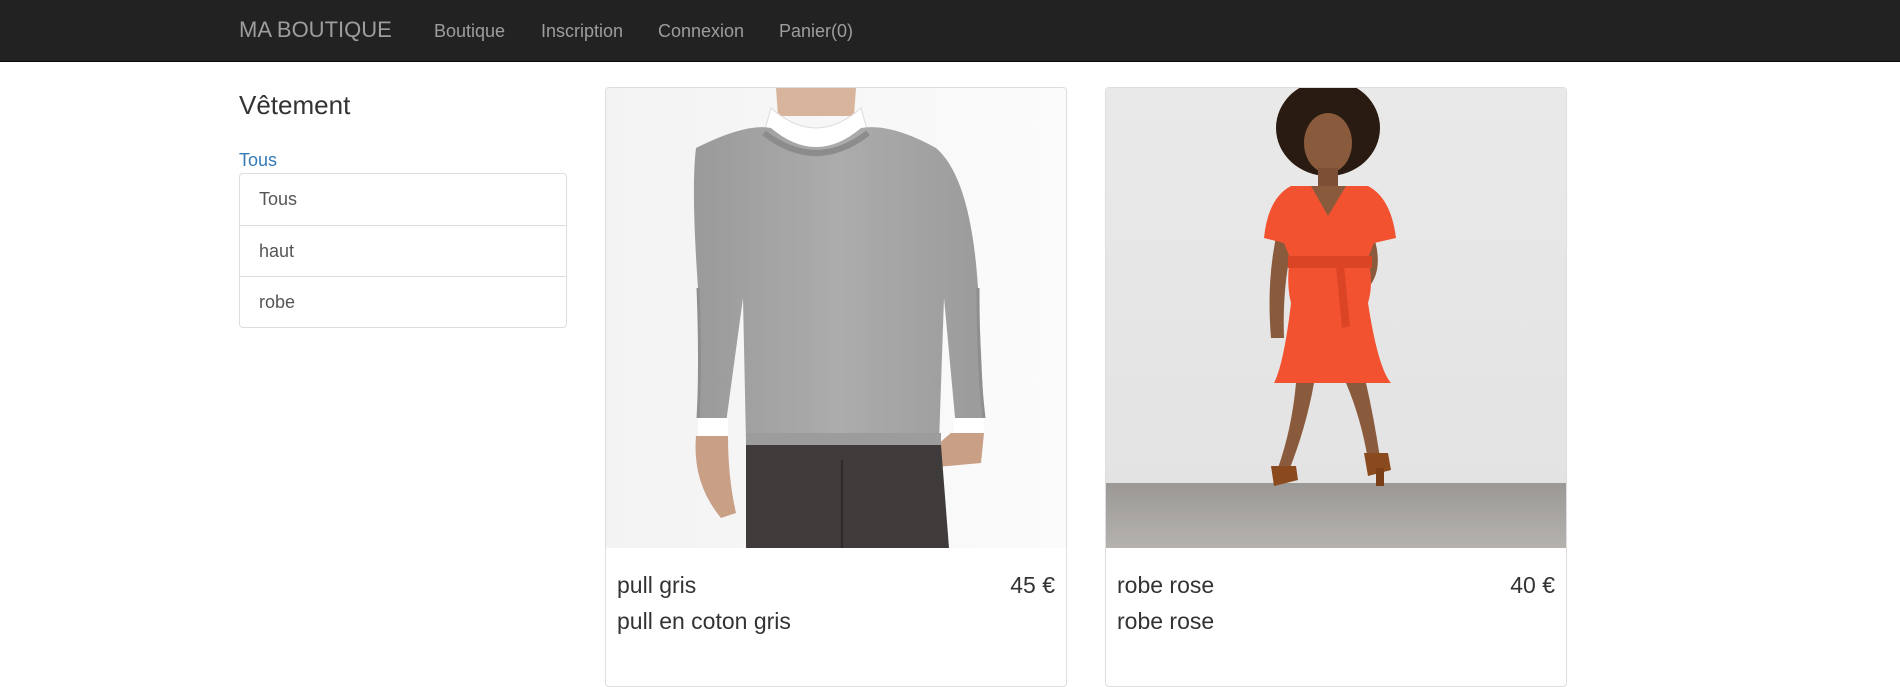 Image resolution: width=1900 pixels, height=687 pixels. I want to click on product-name: robe rose, so click(1166, 585).